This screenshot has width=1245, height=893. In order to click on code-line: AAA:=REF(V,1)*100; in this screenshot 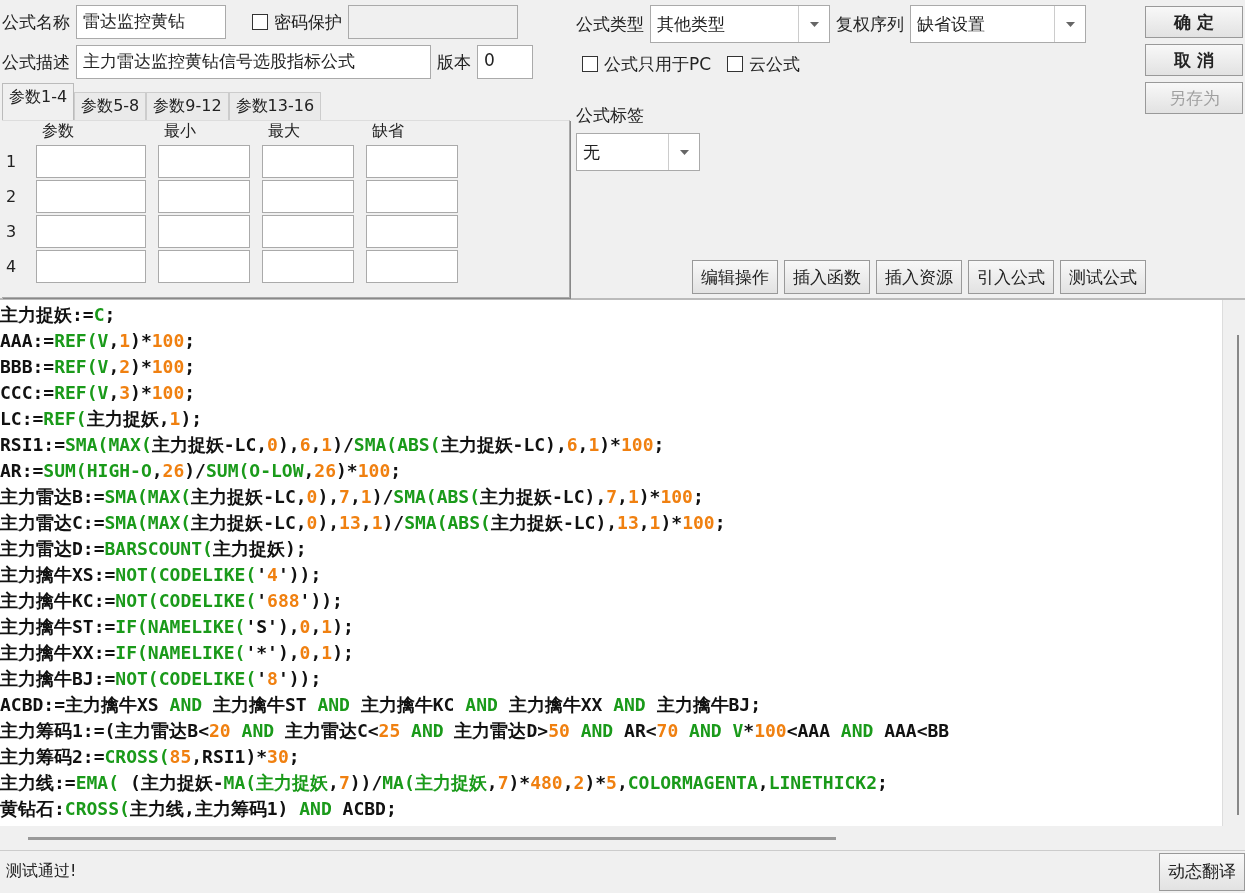, I will do `click(98, 341)`.